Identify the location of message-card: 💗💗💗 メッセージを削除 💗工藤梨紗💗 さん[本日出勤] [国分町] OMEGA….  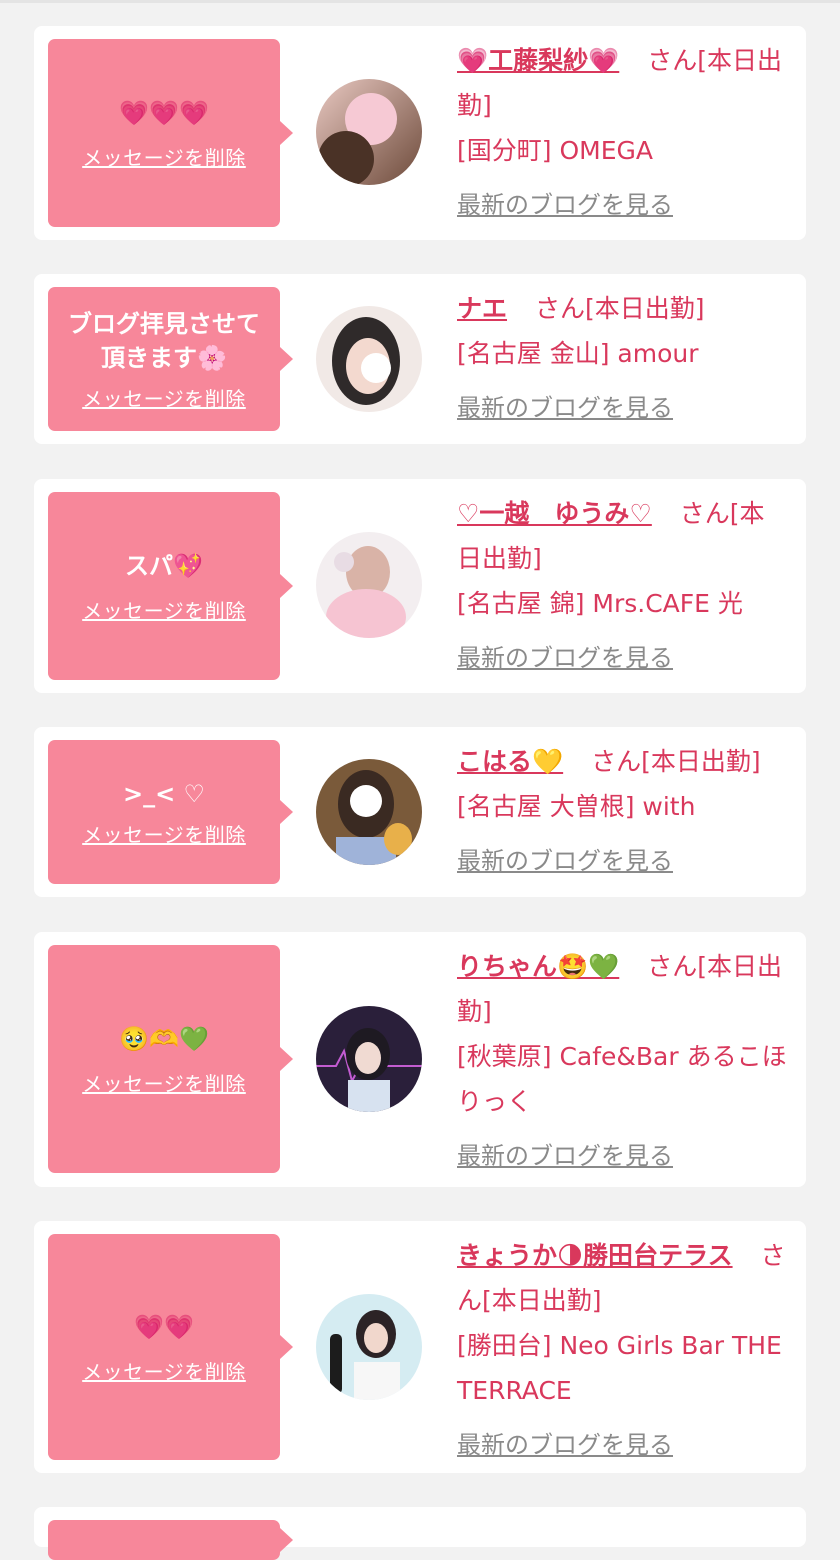
(420, 133).